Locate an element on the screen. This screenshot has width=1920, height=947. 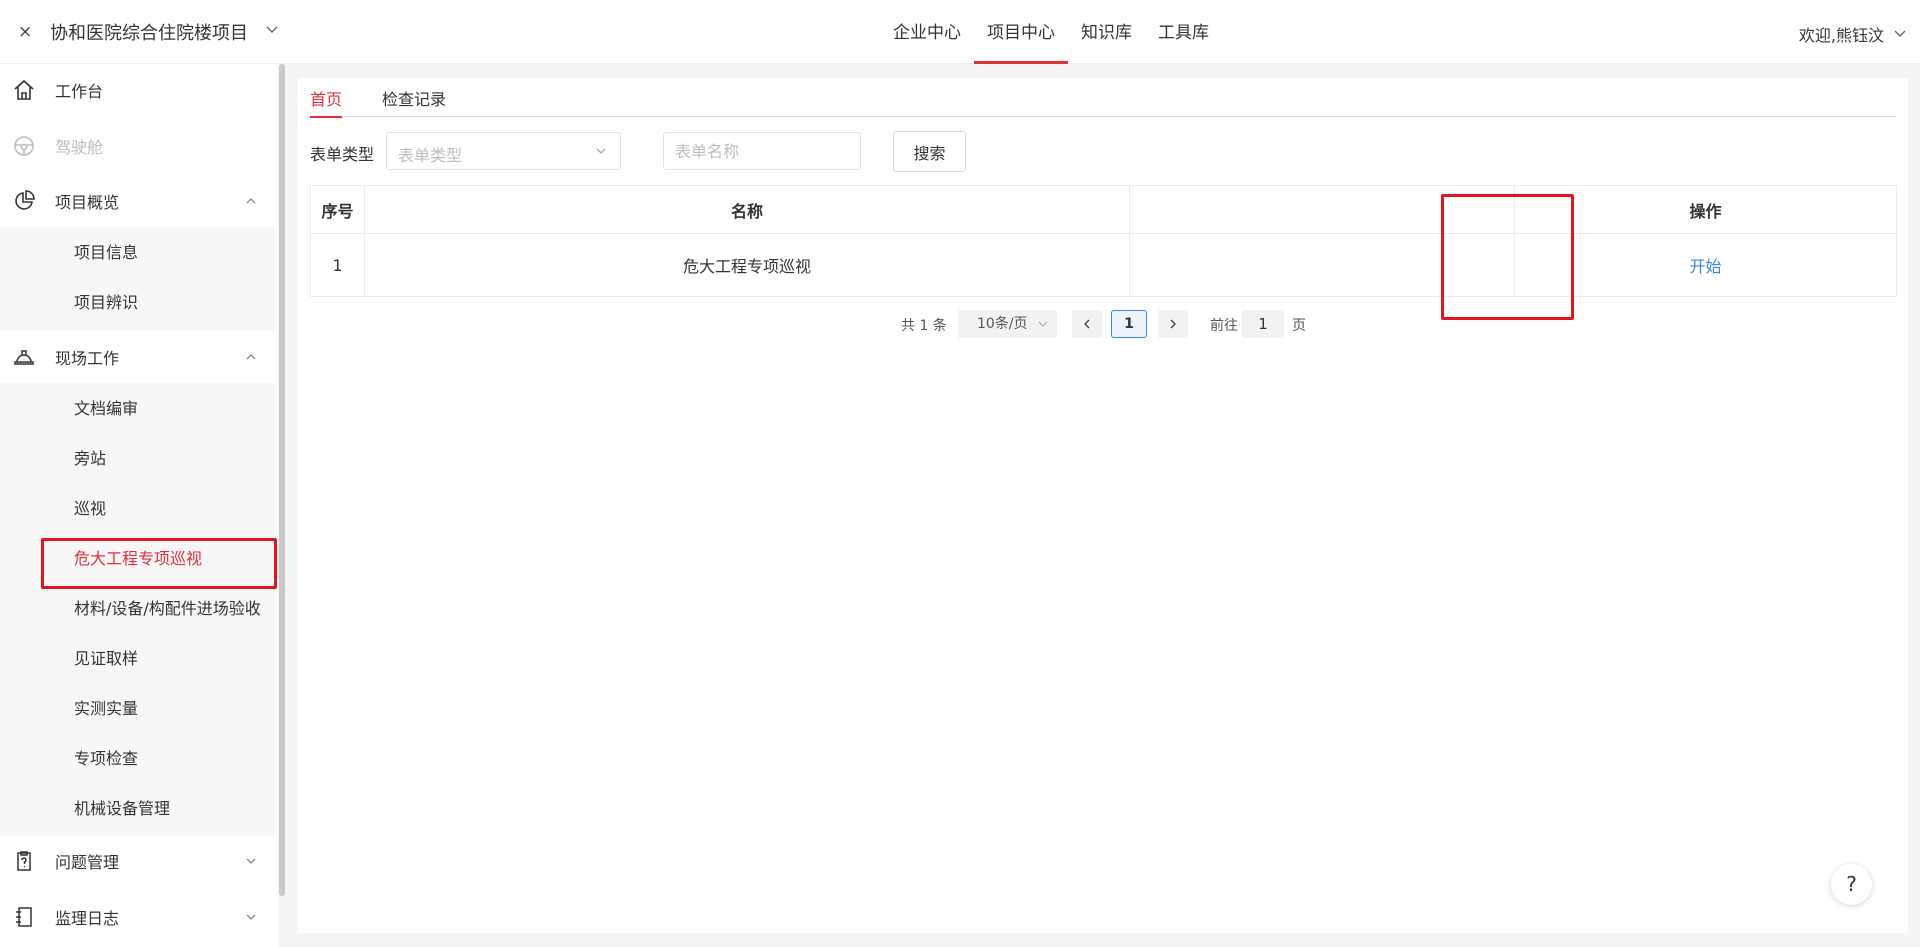
sidebar-item-issue-management: 问题管理 is located at coordinates (138, 861).